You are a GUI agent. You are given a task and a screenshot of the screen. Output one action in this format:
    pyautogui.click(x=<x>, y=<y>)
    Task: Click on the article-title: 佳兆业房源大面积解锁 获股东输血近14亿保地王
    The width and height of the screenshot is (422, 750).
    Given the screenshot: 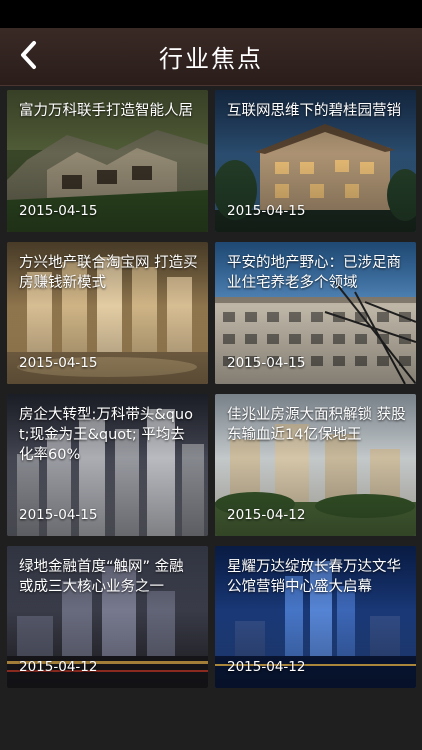 What is the action you would take?
    pyautogui.click(x=316, y=425)
    